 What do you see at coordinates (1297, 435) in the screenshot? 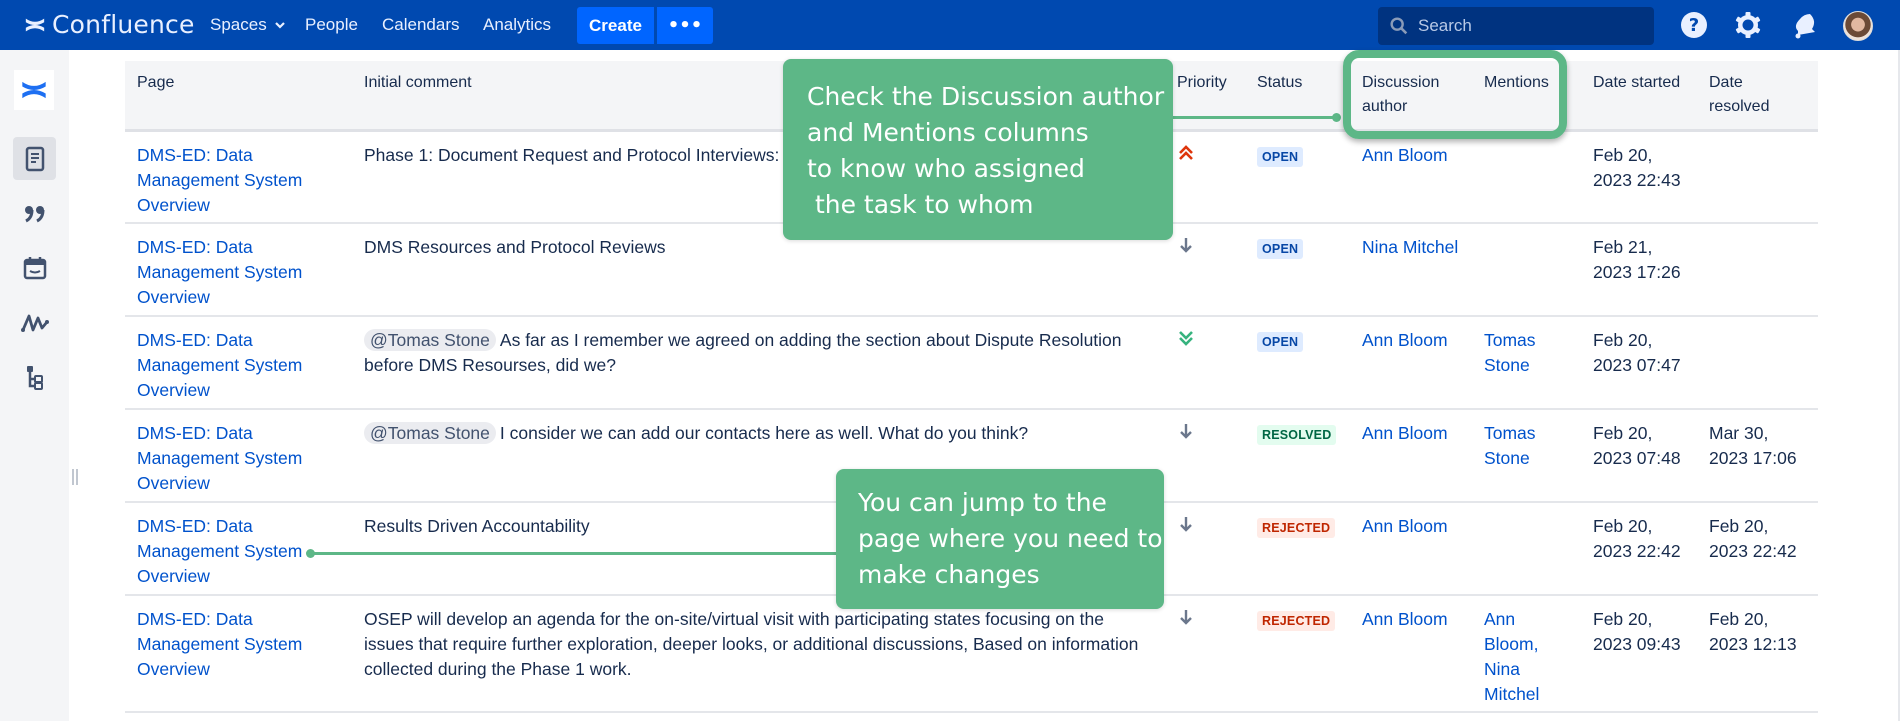
I see `status-badge: RESOLVED` at bounding box center [1297, 435].